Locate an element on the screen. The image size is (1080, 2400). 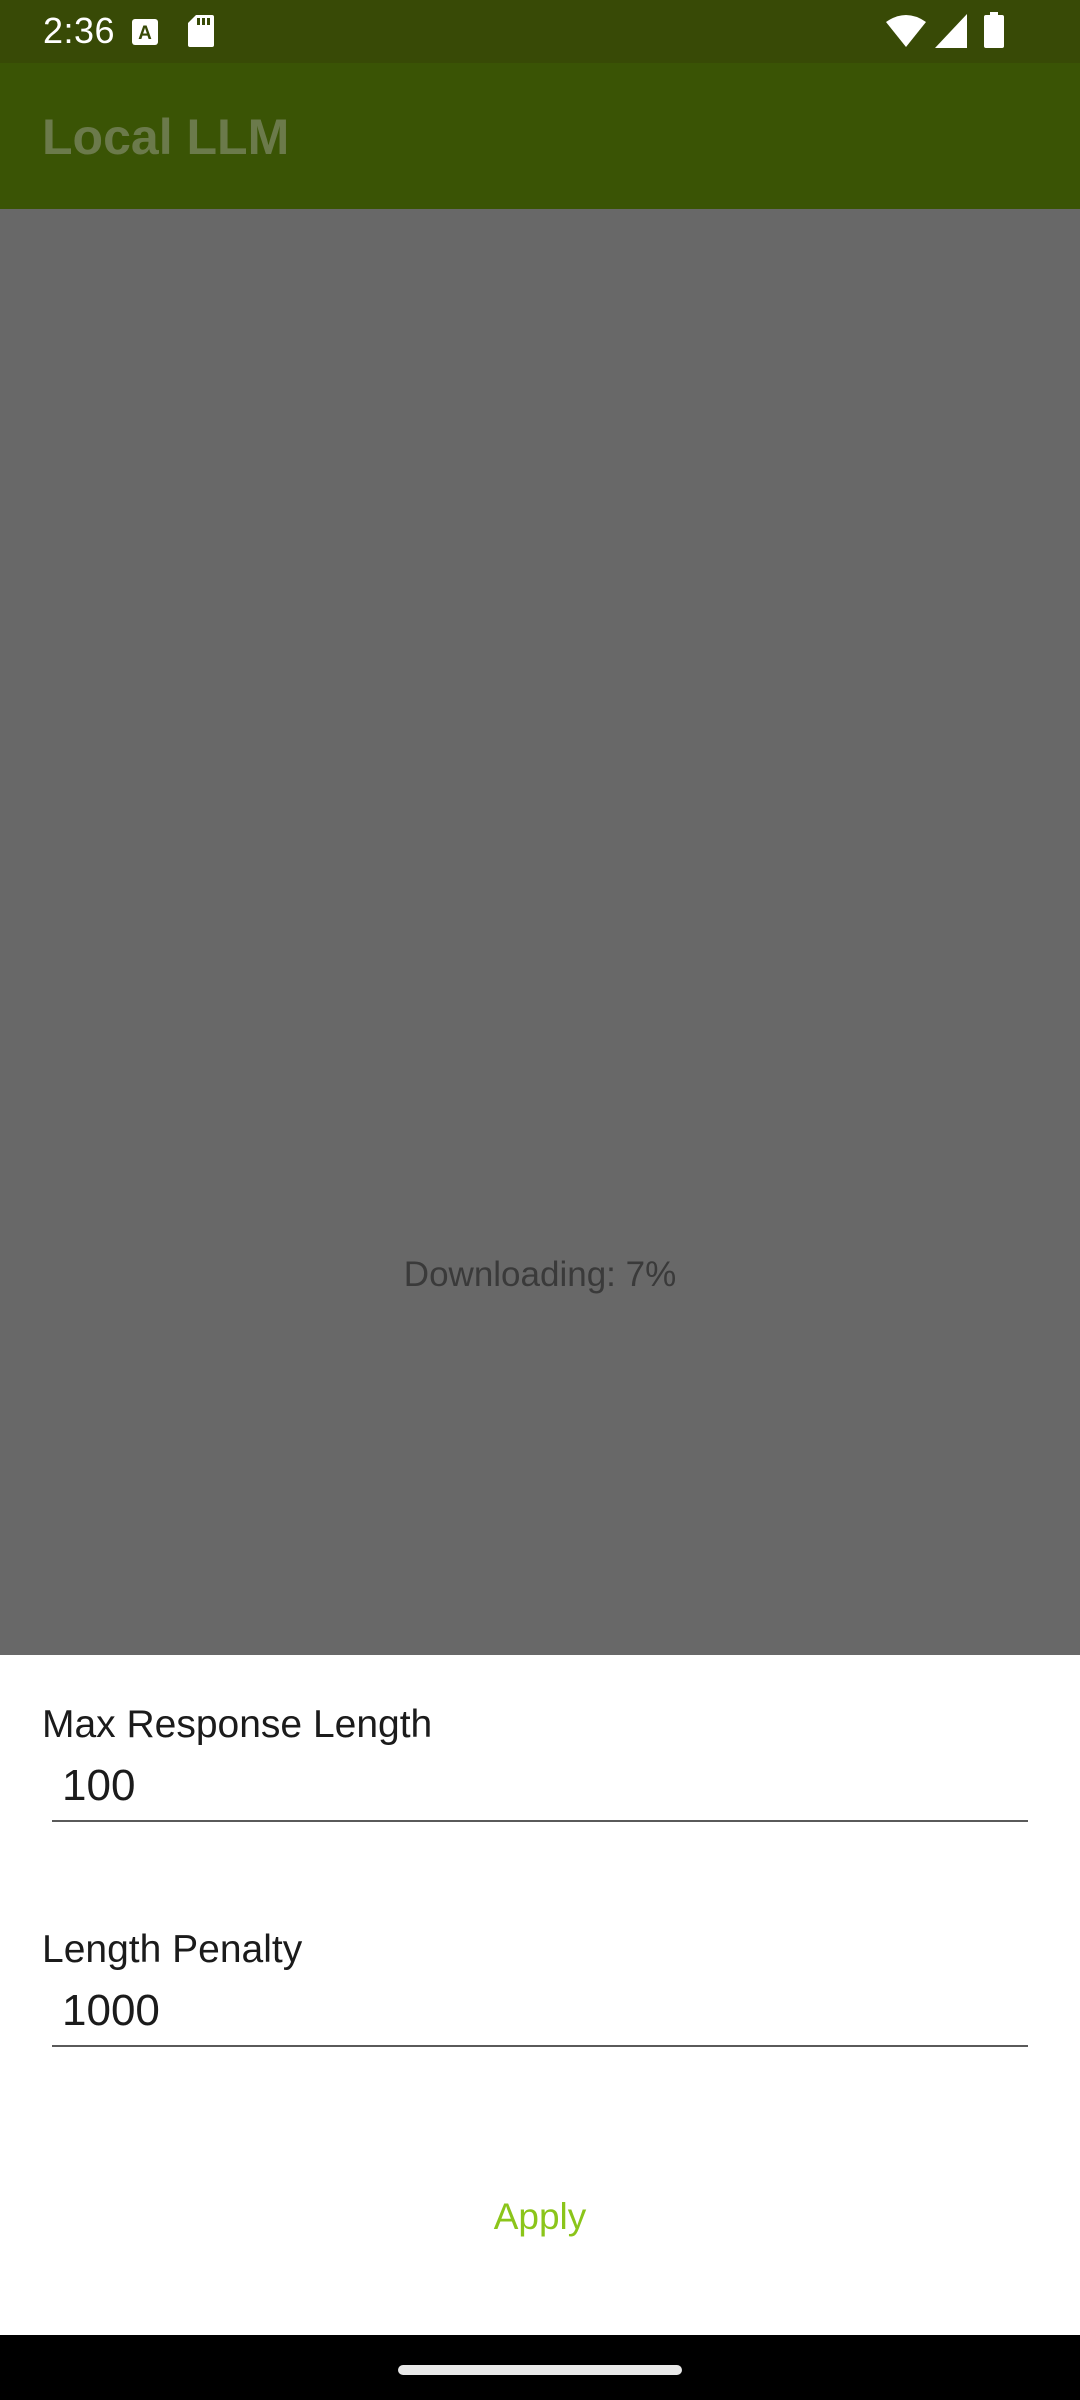
navigation-bar is located at coordinates (540, 2367).